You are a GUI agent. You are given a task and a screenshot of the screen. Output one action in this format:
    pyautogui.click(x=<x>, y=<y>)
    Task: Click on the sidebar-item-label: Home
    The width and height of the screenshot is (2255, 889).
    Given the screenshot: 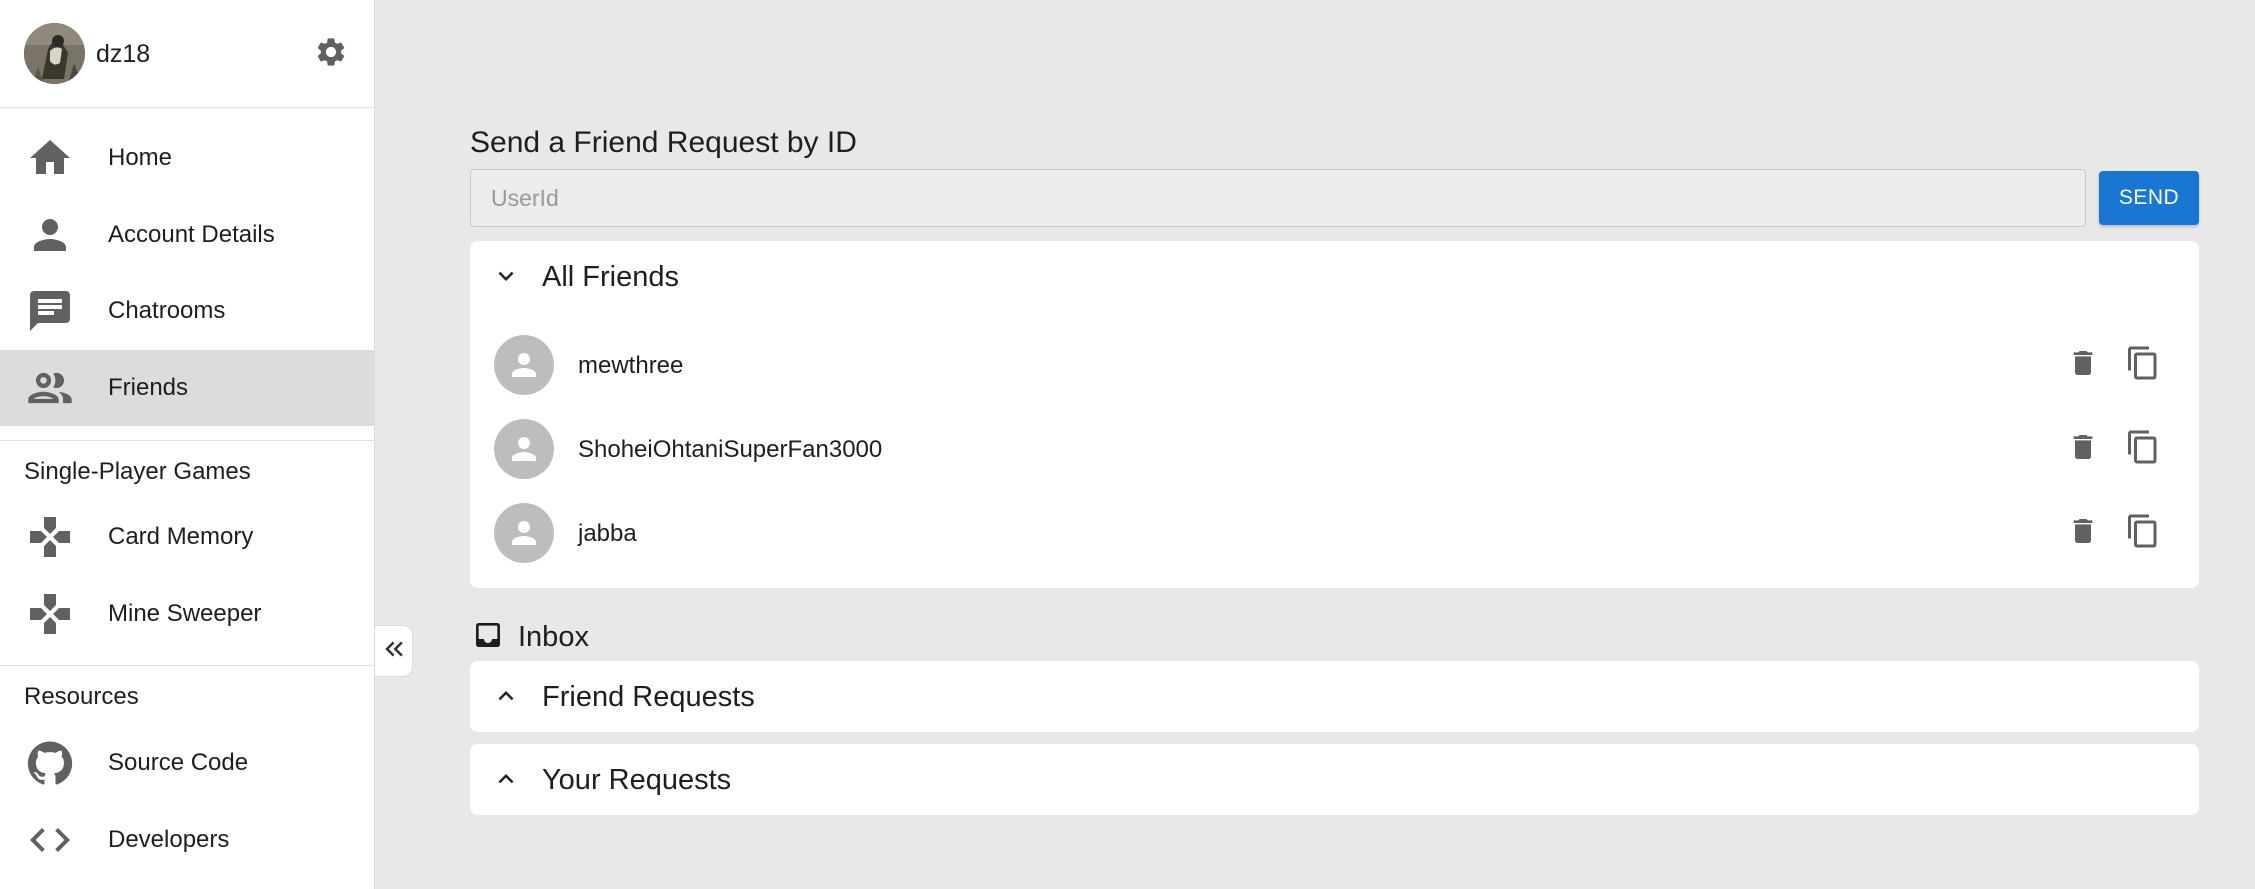 What is the action you would take?
    pyautogui.click(x=140, y=157)
    